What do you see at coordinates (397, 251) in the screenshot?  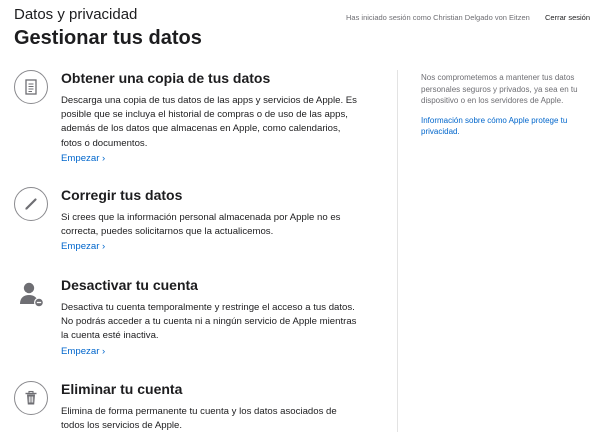 I see `vertical-divider` at bounding box center [397, 251].